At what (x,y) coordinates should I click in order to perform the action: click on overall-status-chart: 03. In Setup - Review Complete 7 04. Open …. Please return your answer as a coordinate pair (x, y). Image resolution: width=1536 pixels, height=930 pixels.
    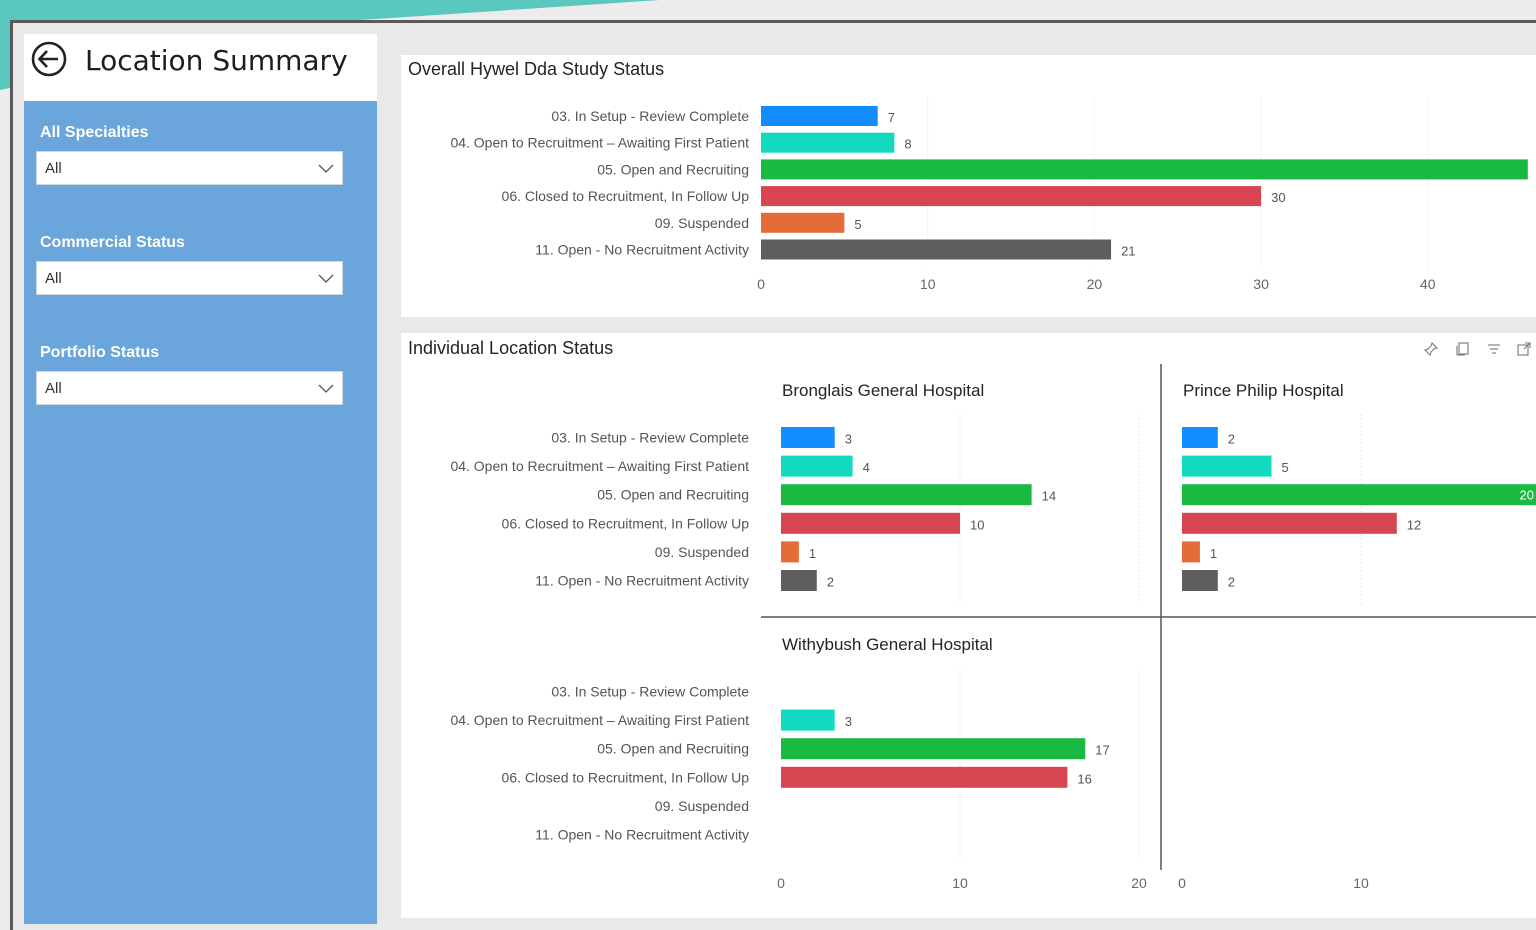
    Looking at the image, I should click on (989, 195).